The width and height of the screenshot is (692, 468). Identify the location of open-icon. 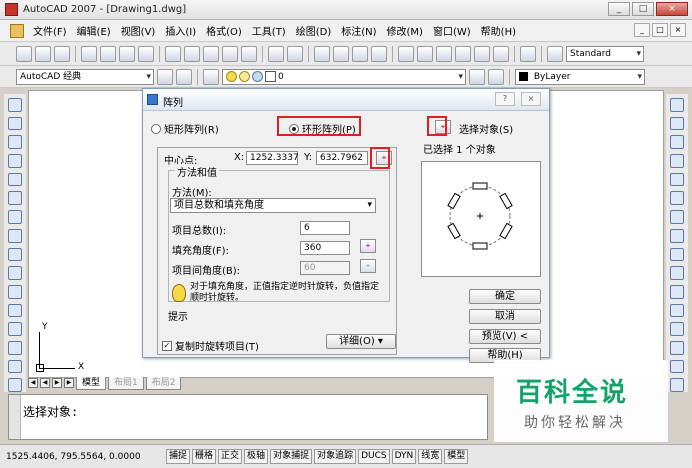
(43, 53).